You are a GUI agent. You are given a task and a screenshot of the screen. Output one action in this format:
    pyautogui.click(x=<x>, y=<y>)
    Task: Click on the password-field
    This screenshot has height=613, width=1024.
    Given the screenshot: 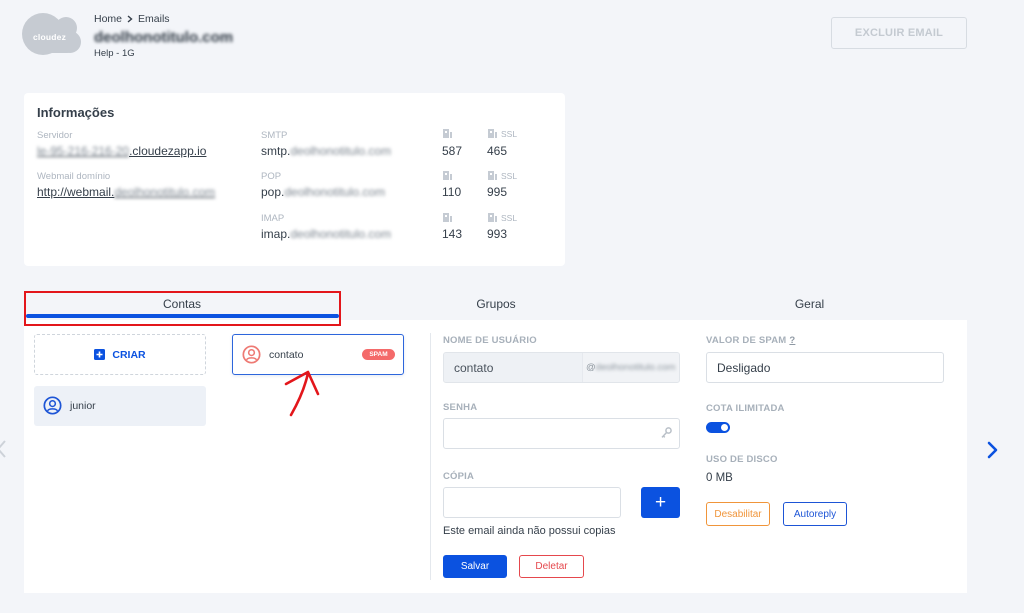 What is the action you would take?
    pyautogui.click(x=561, y=433)
    